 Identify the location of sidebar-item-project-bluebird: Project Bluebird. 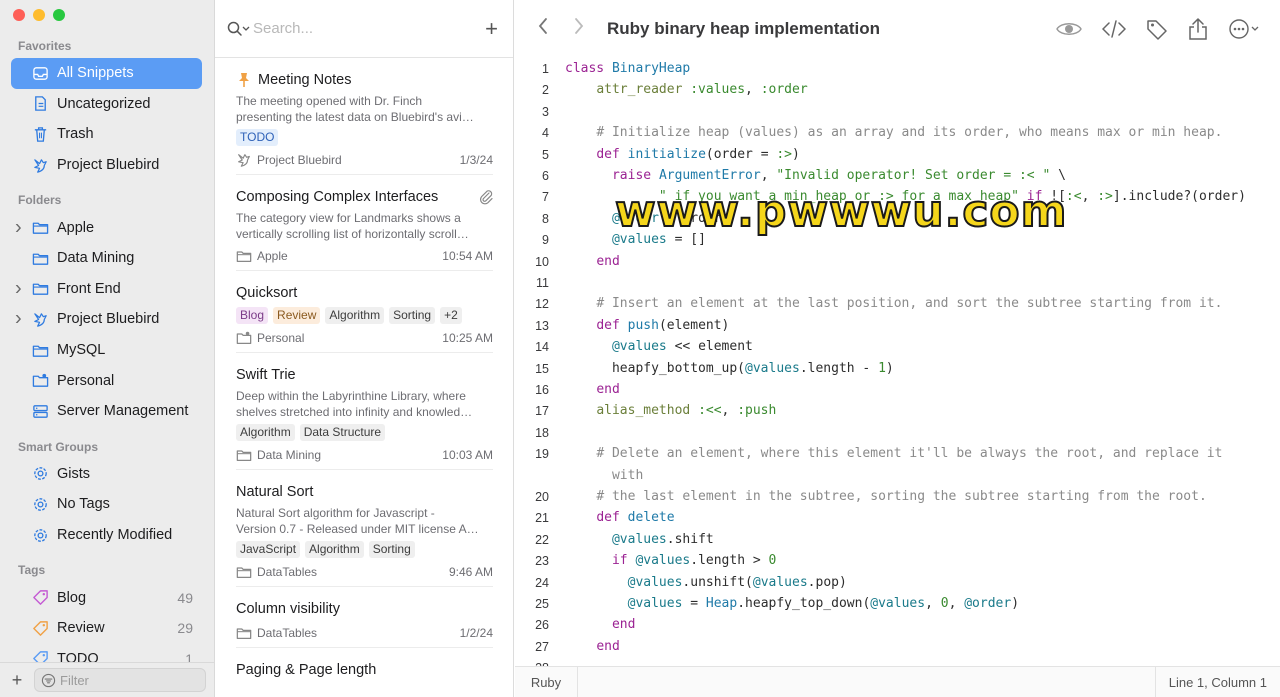
(106, 165).